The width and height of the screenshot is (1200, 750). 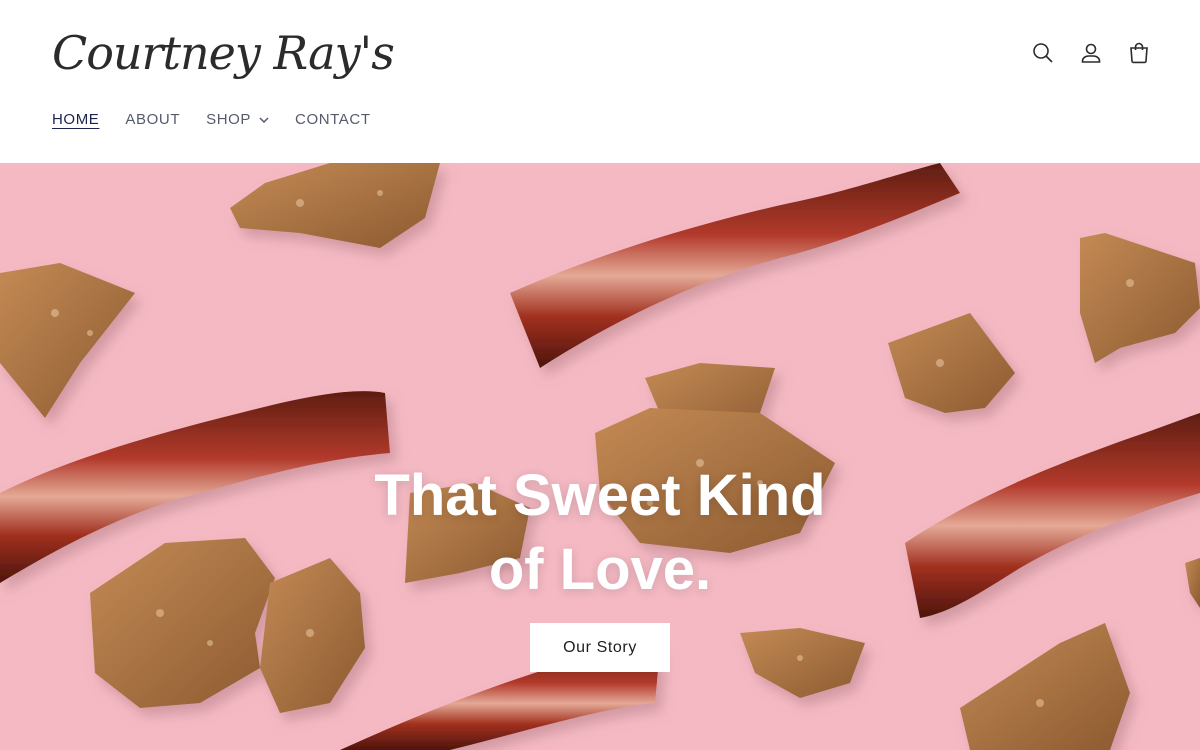 I want to click on nav-item-label: HOME, so click(x=76, y=119).